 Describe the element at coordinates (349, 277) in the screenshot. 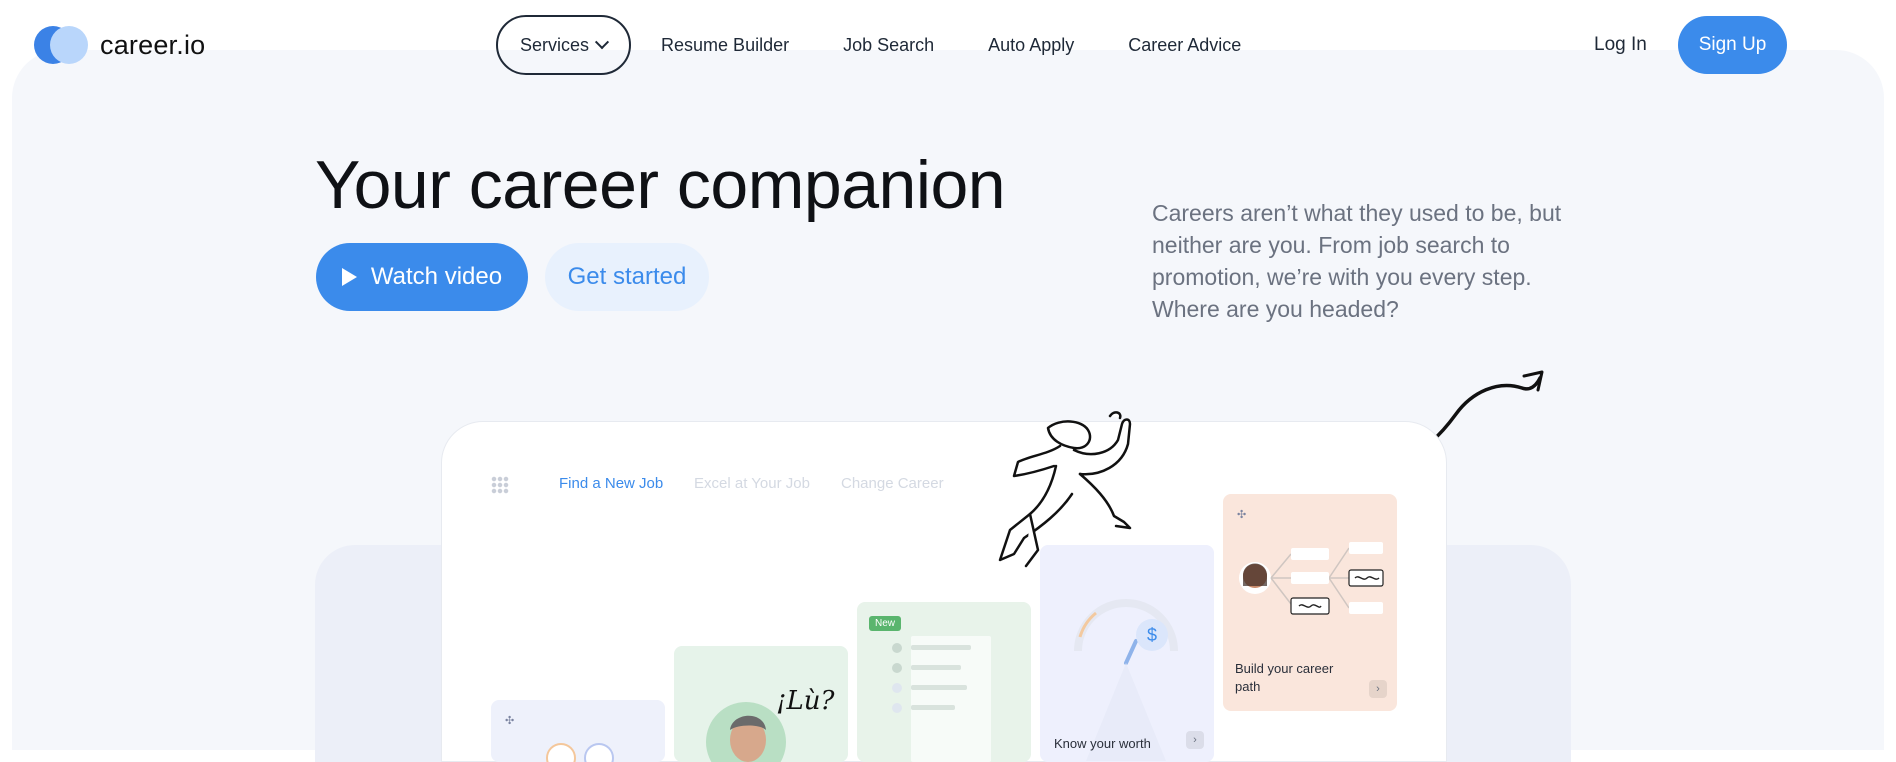

I see `play-icon` at that location.